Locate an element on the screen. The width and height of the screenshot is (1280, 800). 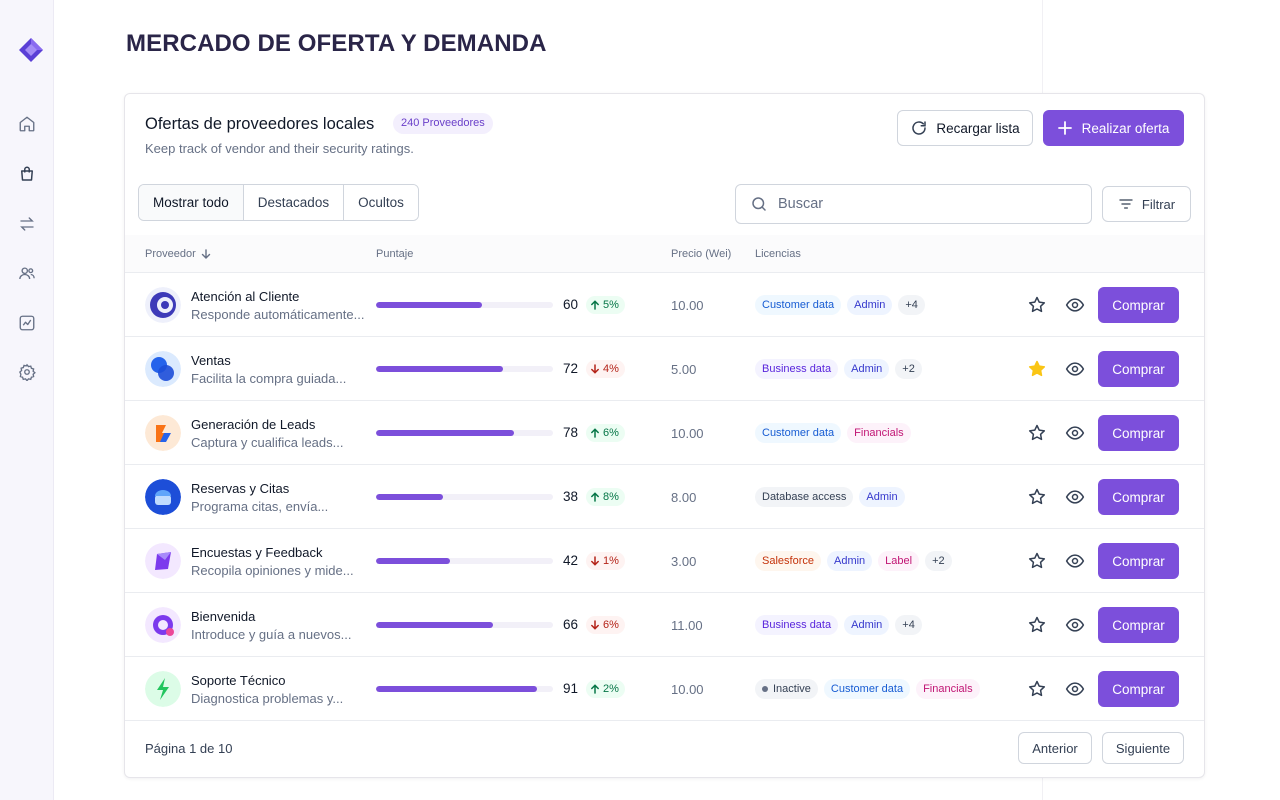
filter-lines-icon is located at coordinates (1126, 204).